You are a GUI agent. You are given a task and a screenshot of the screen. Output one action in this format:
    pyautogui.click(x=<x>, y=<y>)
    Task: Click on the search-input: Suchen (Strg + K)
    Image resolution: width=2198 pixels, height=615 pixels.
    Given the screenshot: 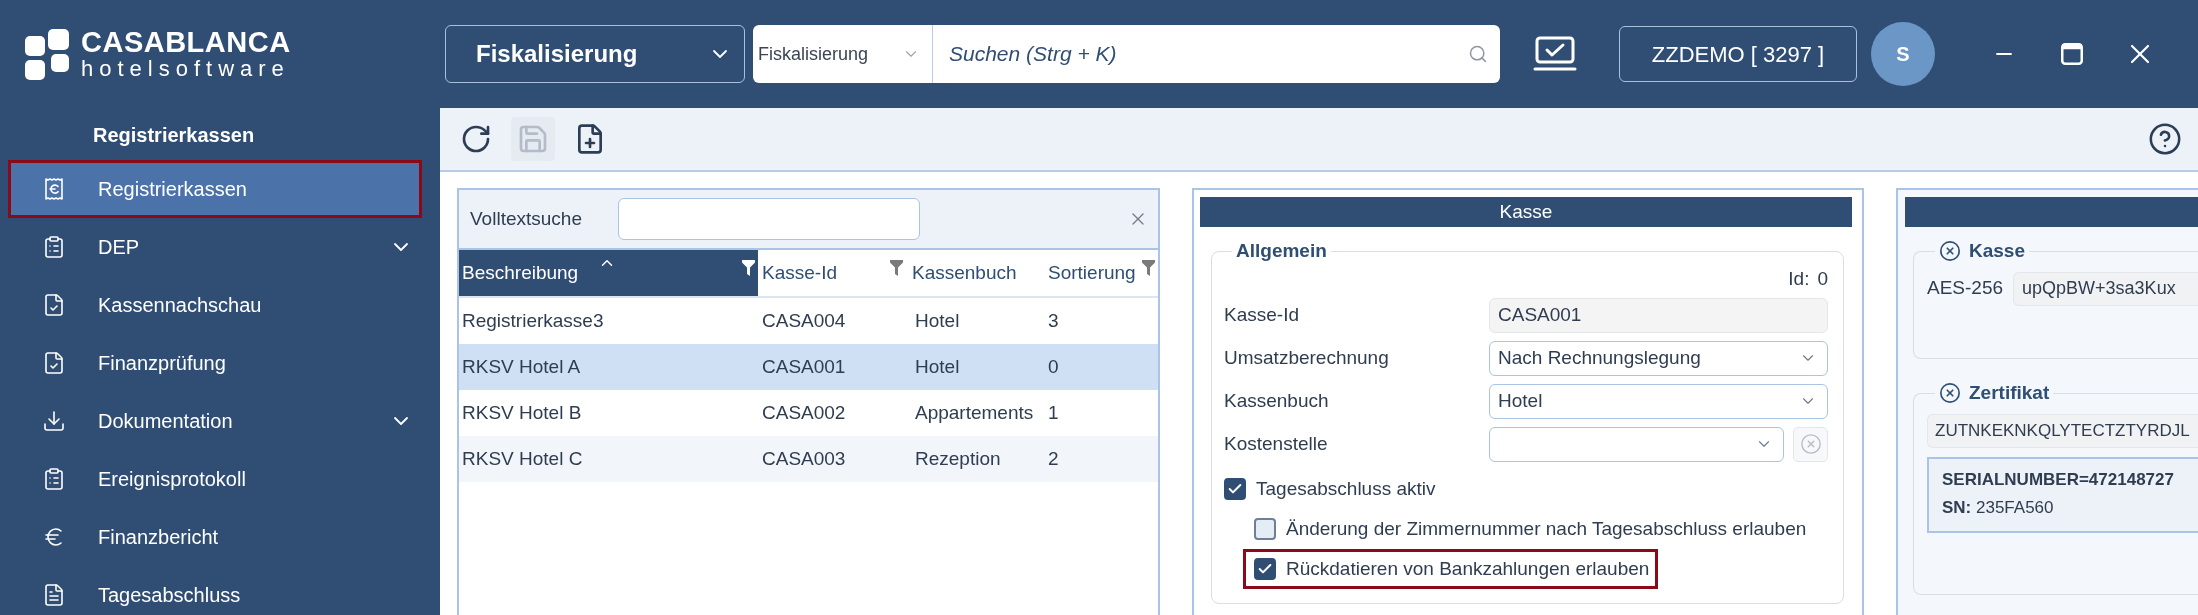 What is the action you would take?
    pyautogui.click(x=1216, y=54)
    